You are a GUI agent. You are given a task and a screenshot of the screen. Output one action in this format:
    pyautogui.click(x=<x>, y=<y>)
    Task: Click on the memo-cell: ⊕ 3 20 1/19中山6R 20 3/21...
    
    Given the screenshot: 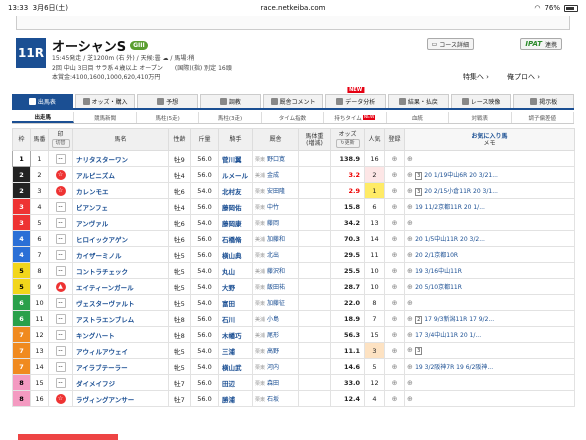 What is the action you would take?
    pyautogui.click(x=489, y=174)
    